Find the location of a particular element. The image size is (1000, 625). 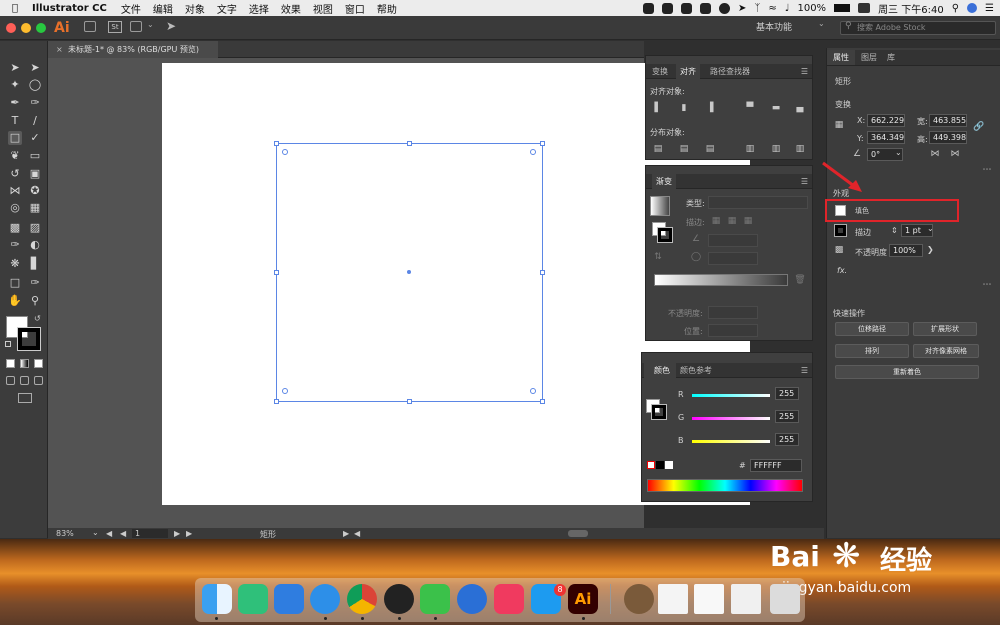

send-icon: ➤ is located at coordinates (742, 8).